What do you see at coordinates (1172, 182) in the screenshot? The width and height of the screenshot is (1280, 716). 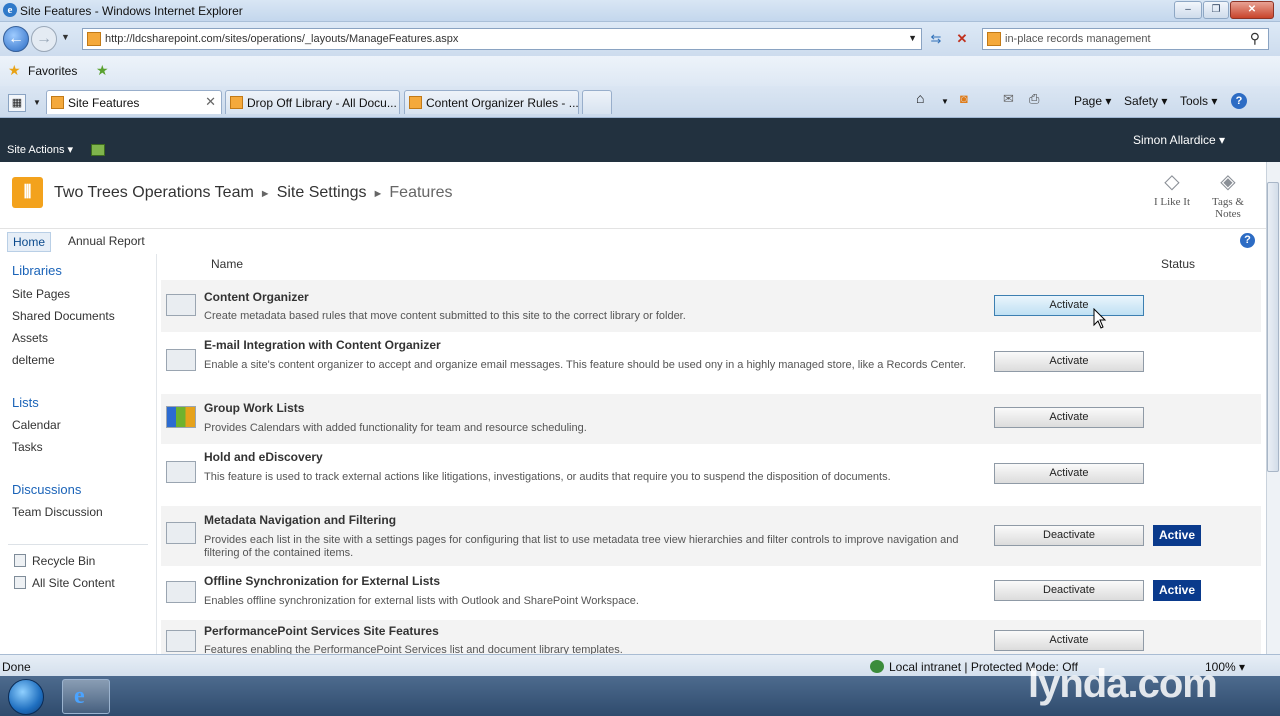 I see `like-tag-icon: ◇` at bounding box center [1172, 182].